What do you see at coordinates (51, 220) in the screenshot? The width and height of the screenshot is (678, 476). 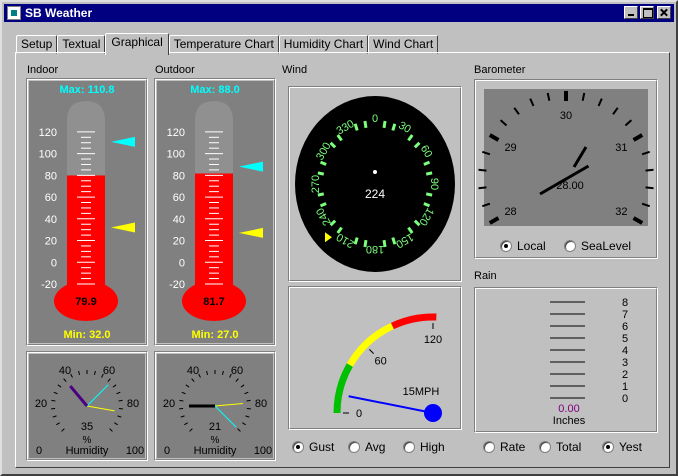 I see `indoor-tick-label: 40` at bounding box center [51, 220].